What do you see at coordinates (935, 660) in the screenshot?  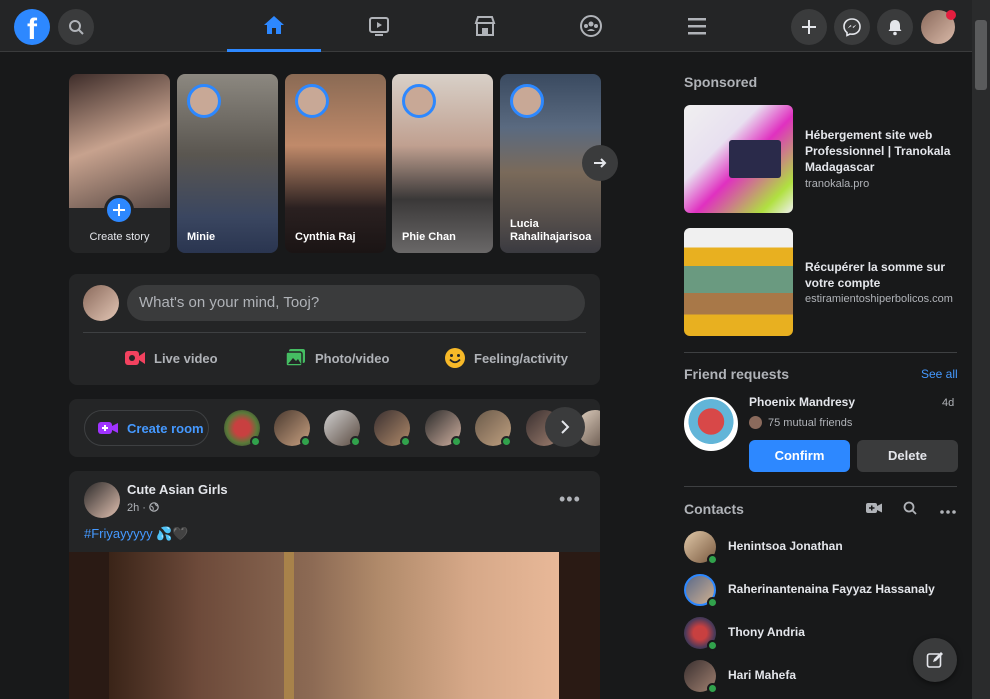 I see `new-message-button` at bounding box center [935, 660].